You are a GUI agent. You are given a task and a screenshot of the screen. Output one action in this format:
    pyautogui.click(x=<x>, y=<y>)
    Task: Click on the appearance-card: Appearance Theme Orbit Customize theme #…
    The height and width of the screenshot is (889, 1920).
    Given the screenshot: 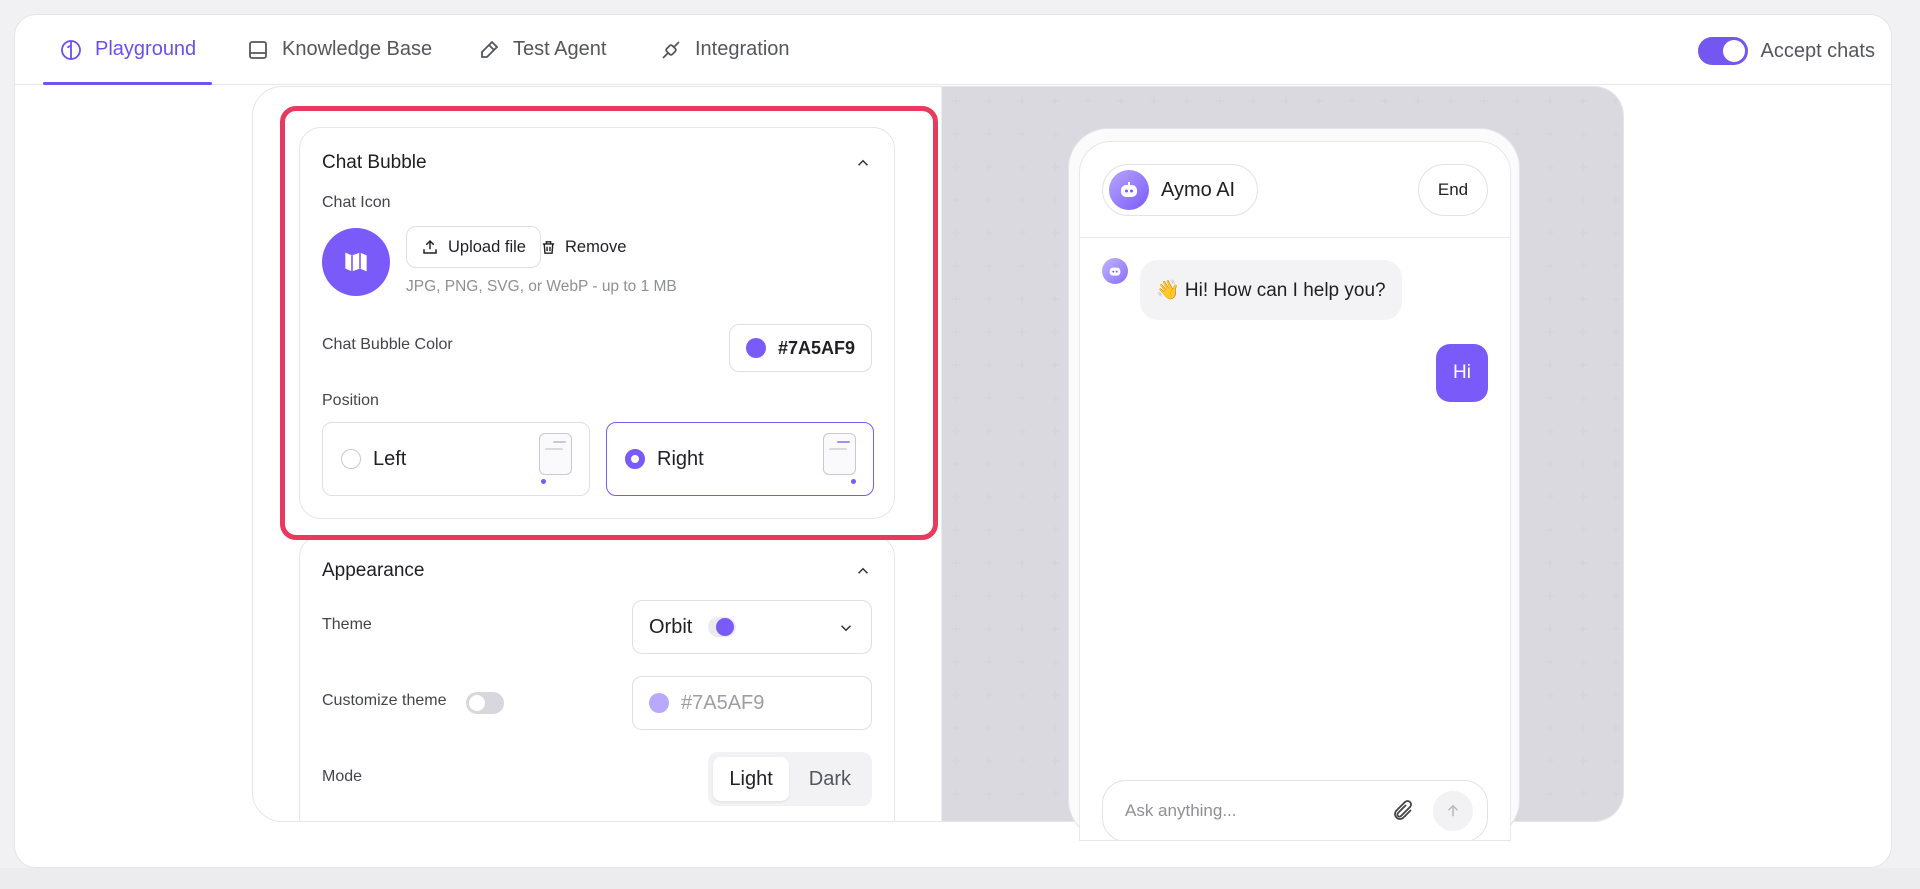 What is the action you would take?
    pyautogui.click(x=597, y=678)
    